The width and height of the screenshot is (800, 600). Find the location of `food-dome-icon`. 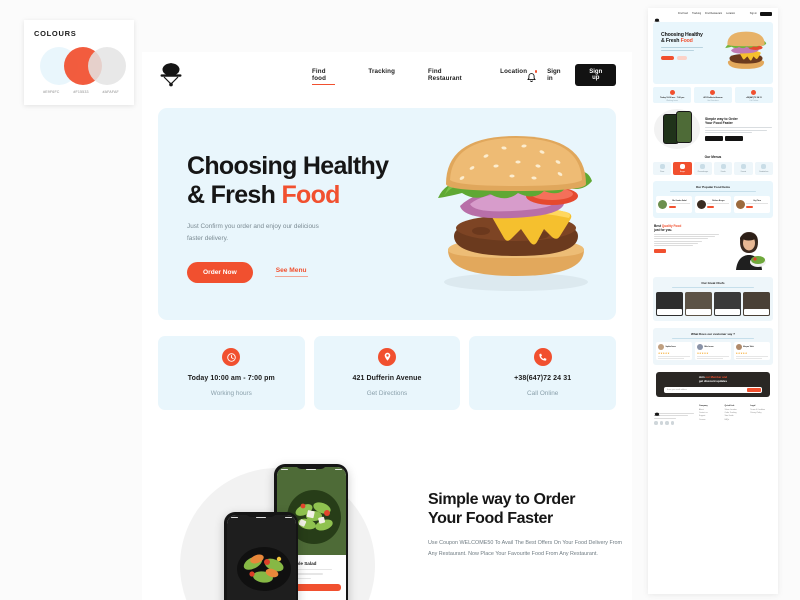

food-dome-icon is located at coordinates (171, 75).